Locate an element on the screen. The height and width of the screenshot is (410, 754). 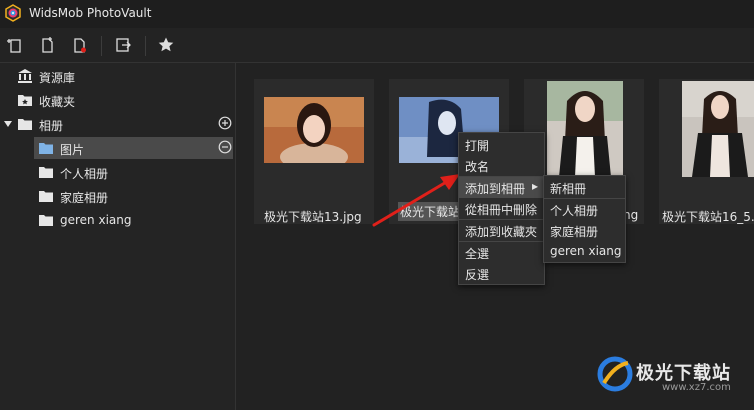
submenu-arrow-icon: ▸ is located at coordinates (535, 186).